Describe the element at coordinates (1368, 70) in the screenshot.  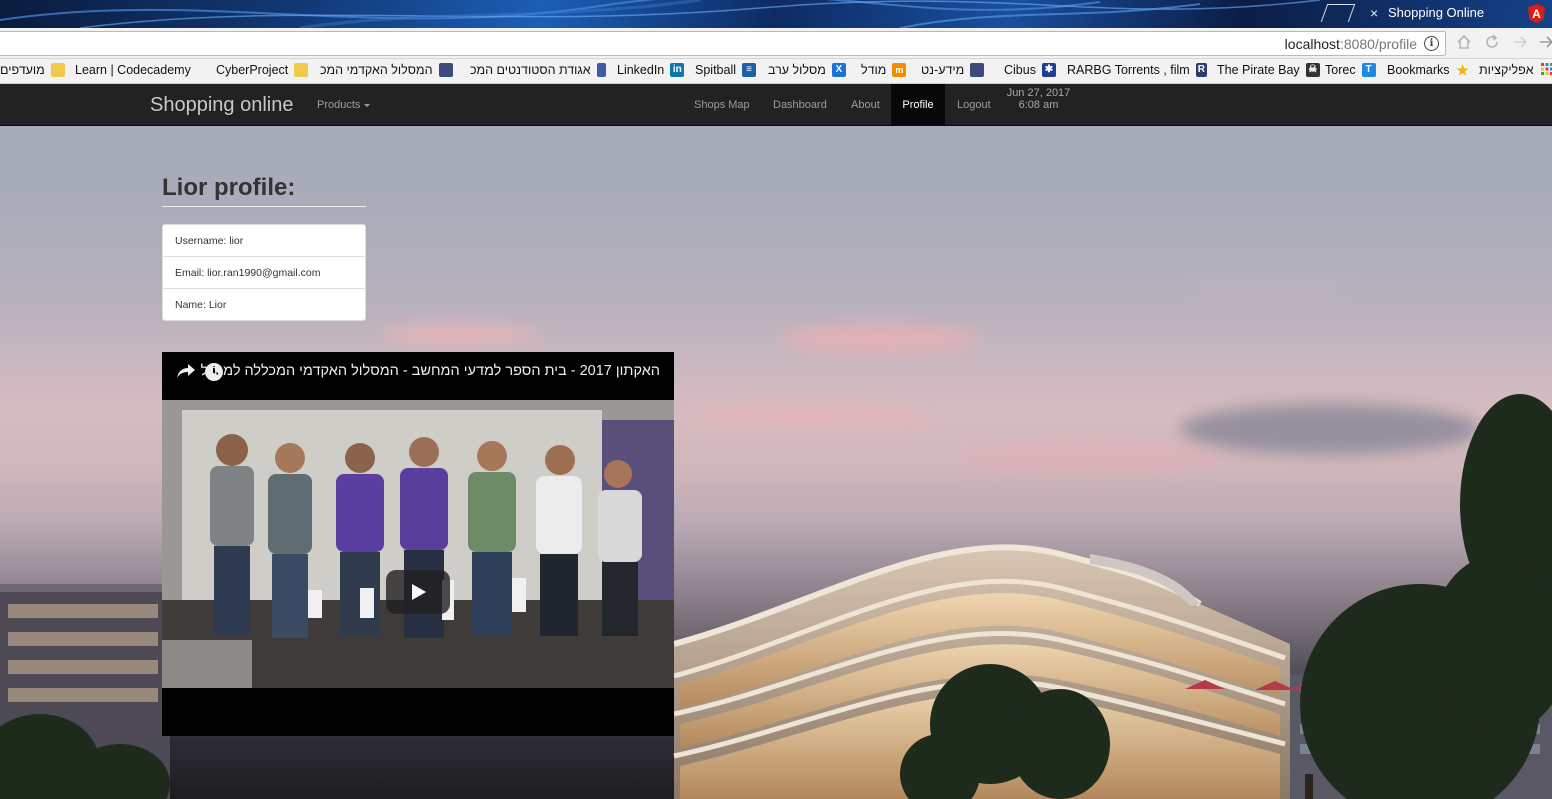
I see `torec-icon: T` at that location.